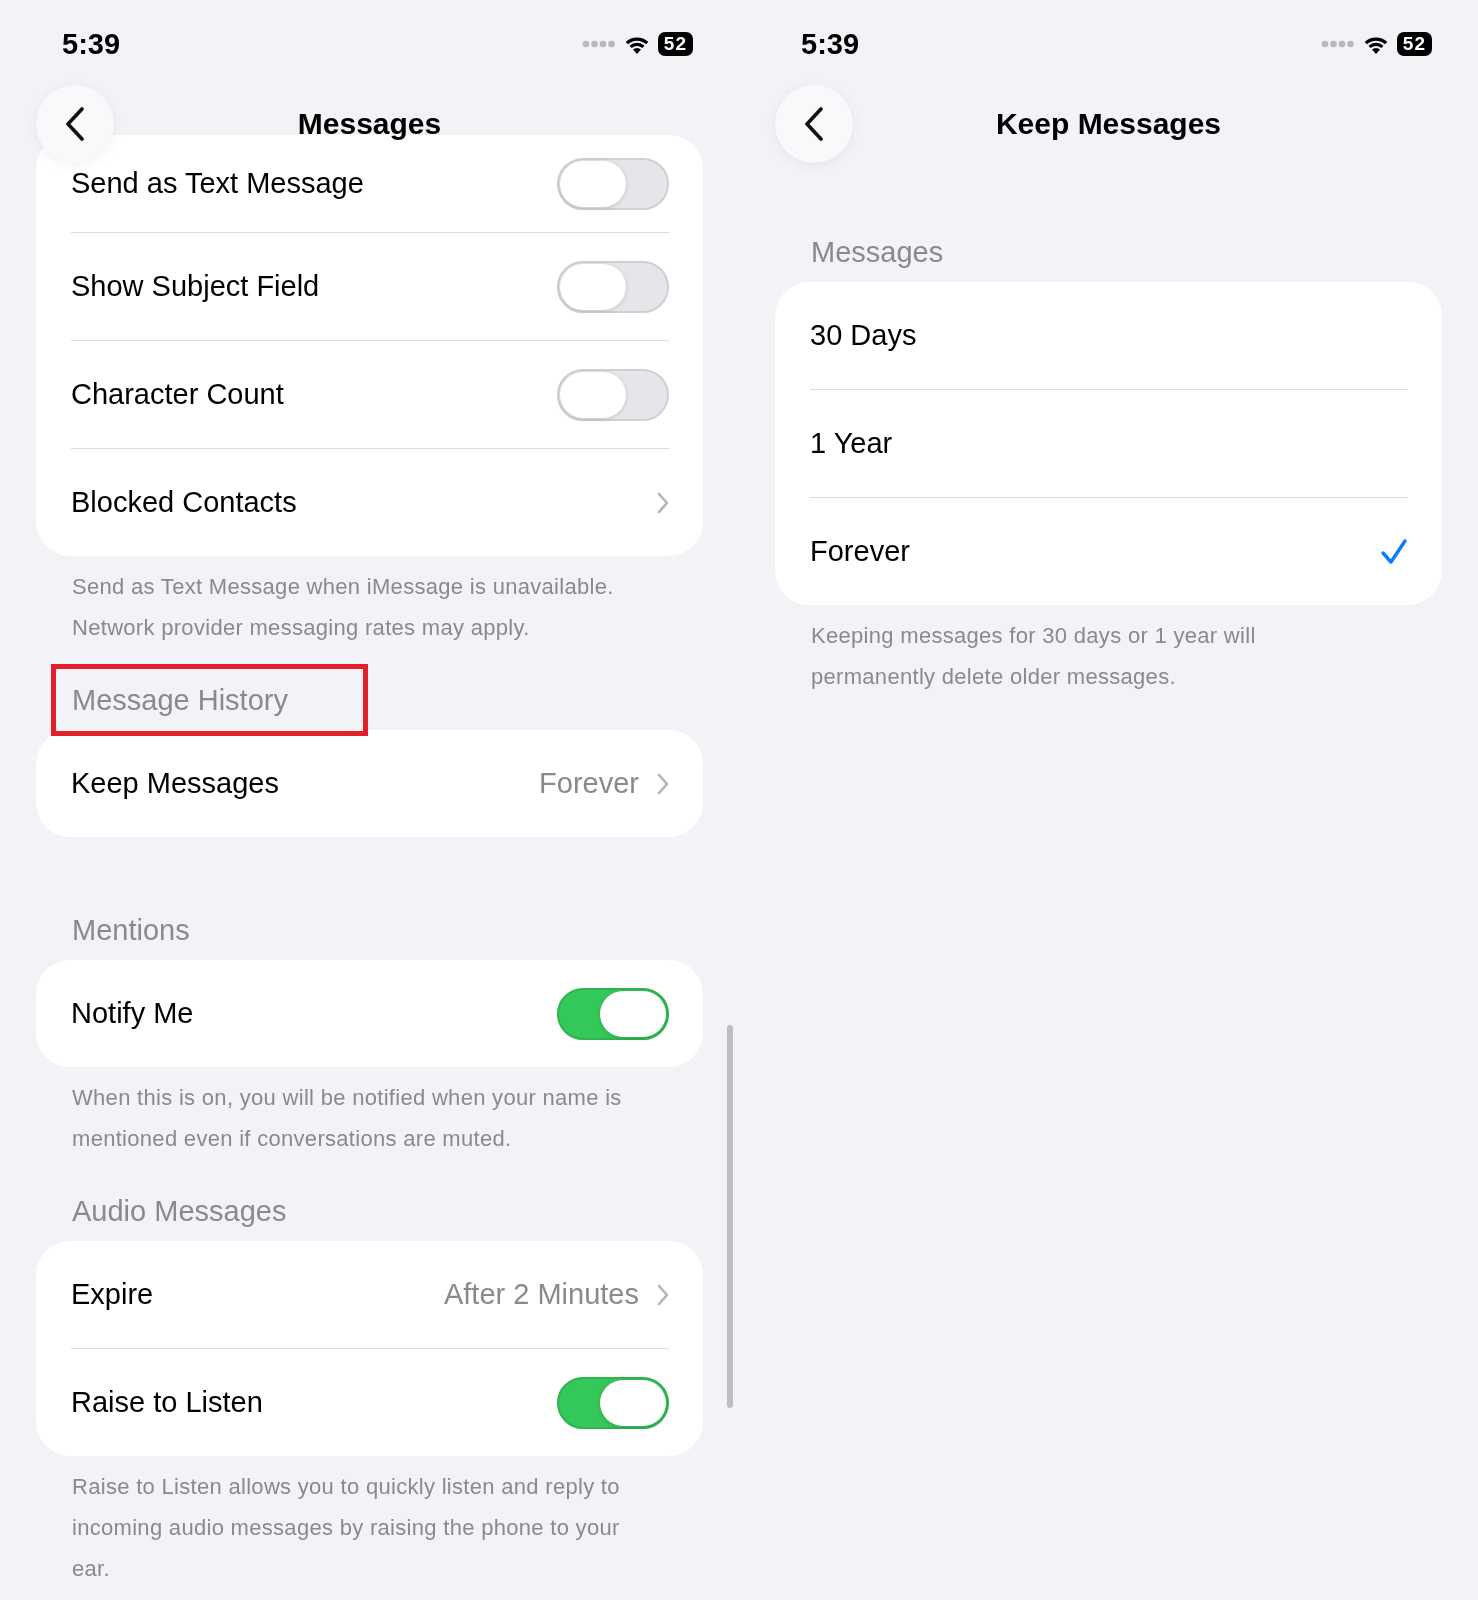 The image size is (1478, 1600). Describe the element at coordinates (369, 1522) in the screenshot. I see `section-footer: Raise to Listen allows you to quickly listen and reply to incoming audio messages by raising the phone to your ear.` at that location.